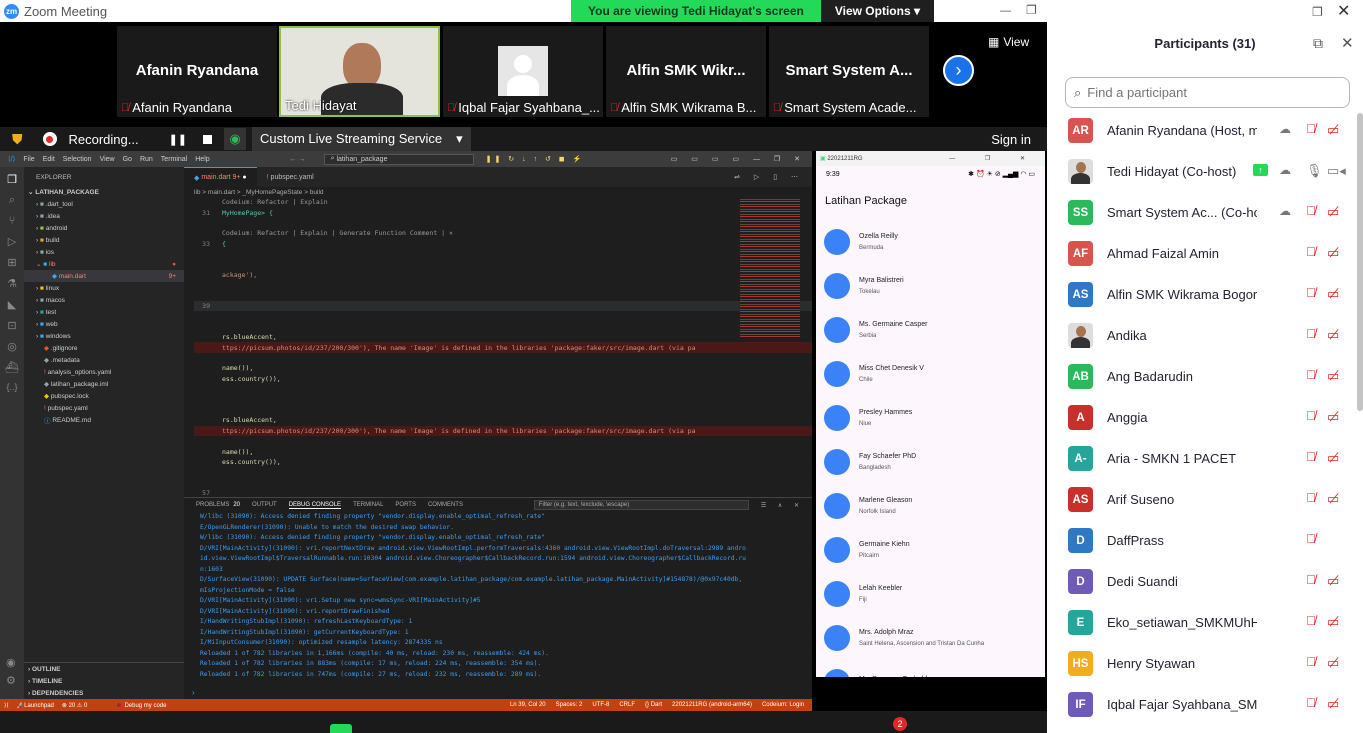  What do you see at coordinates (104, 408) in the screenshot?
I see `file-pubspec-yaml: ! pubspec.yaml` at bounding box center [104, 408].